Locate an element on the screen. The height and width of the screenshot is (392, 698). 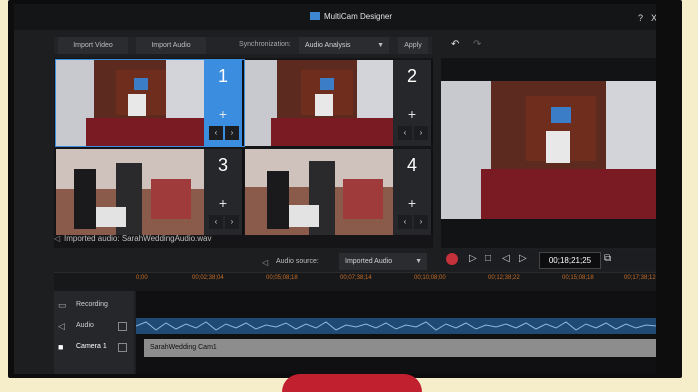
preview-panel is located at coordinates (548, 153).